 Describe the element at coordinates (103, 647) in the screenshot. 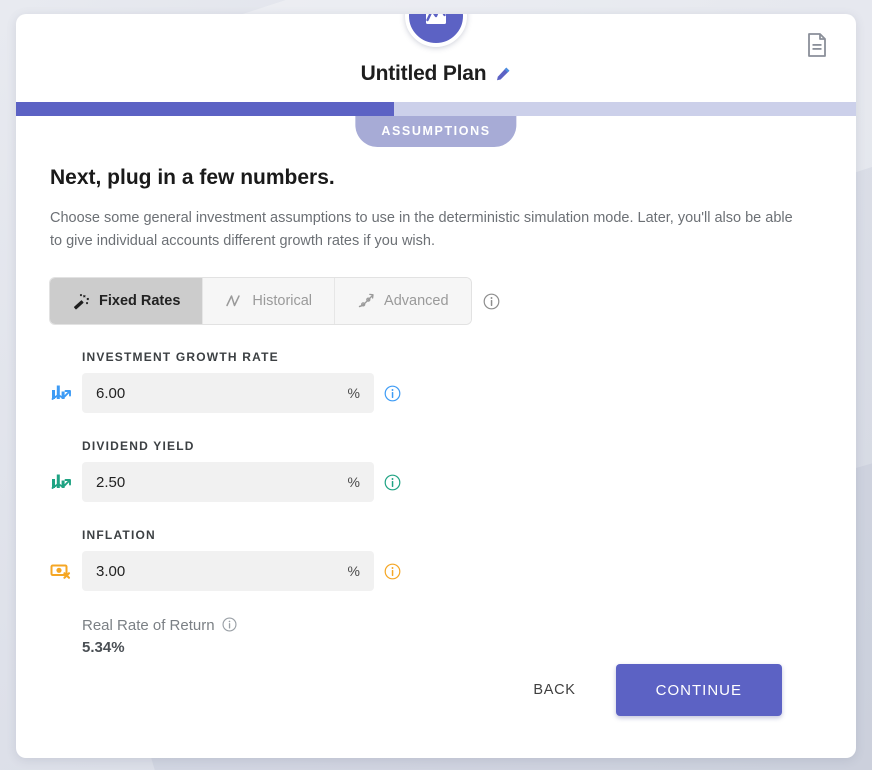

I see `real-rate-value: 5.34%` at that location.